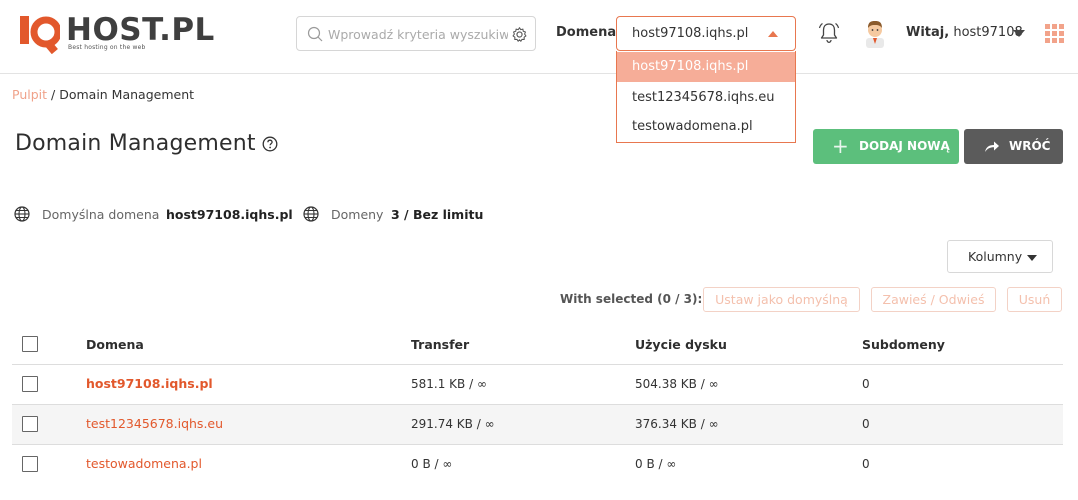 This screenshot has height=500, width=1078. I want to click on add-new-button: + DODAJ NOWĄ, so click(886, 146).